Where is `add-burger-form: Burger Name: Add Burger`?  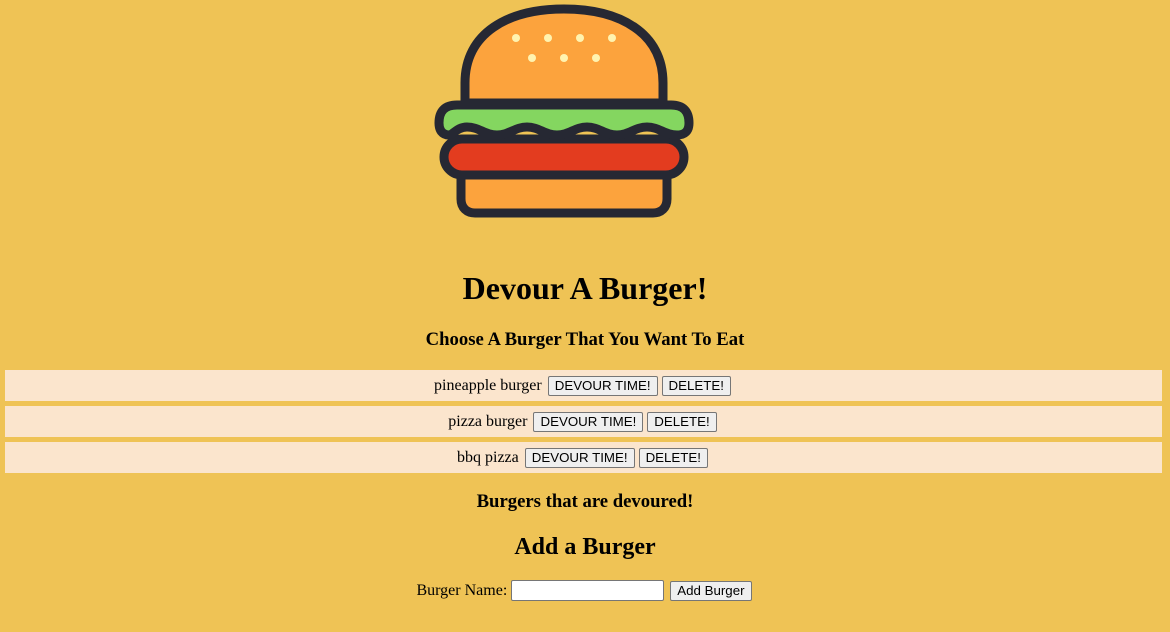
add-burger-form: Burger Name: Add Burger is located at coordinates (585, 590).